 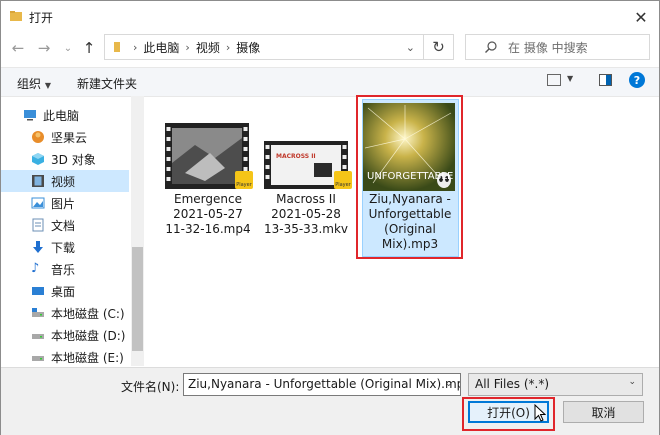 I want to click on breadcrumb-camera: 摄像, so click(x=248, y=47).